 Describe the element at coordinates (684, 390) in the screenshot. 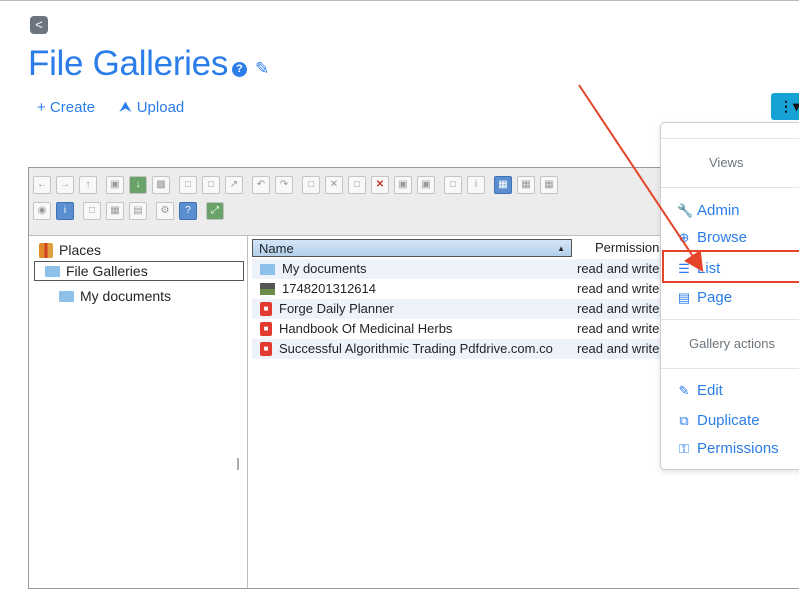

I see `edit-icon: ✎` at that location.